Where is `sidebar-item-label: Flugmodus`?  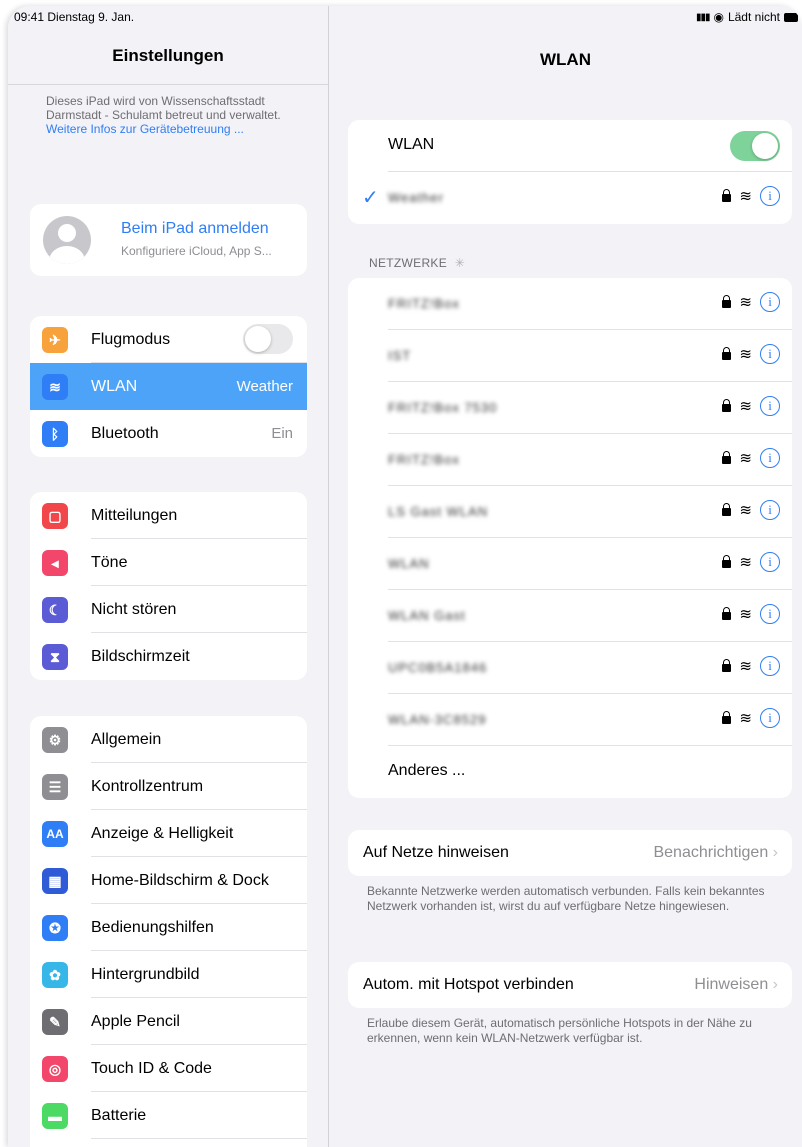 sidebar-item-label: Flugmodus is located at coordinates (131, 339).